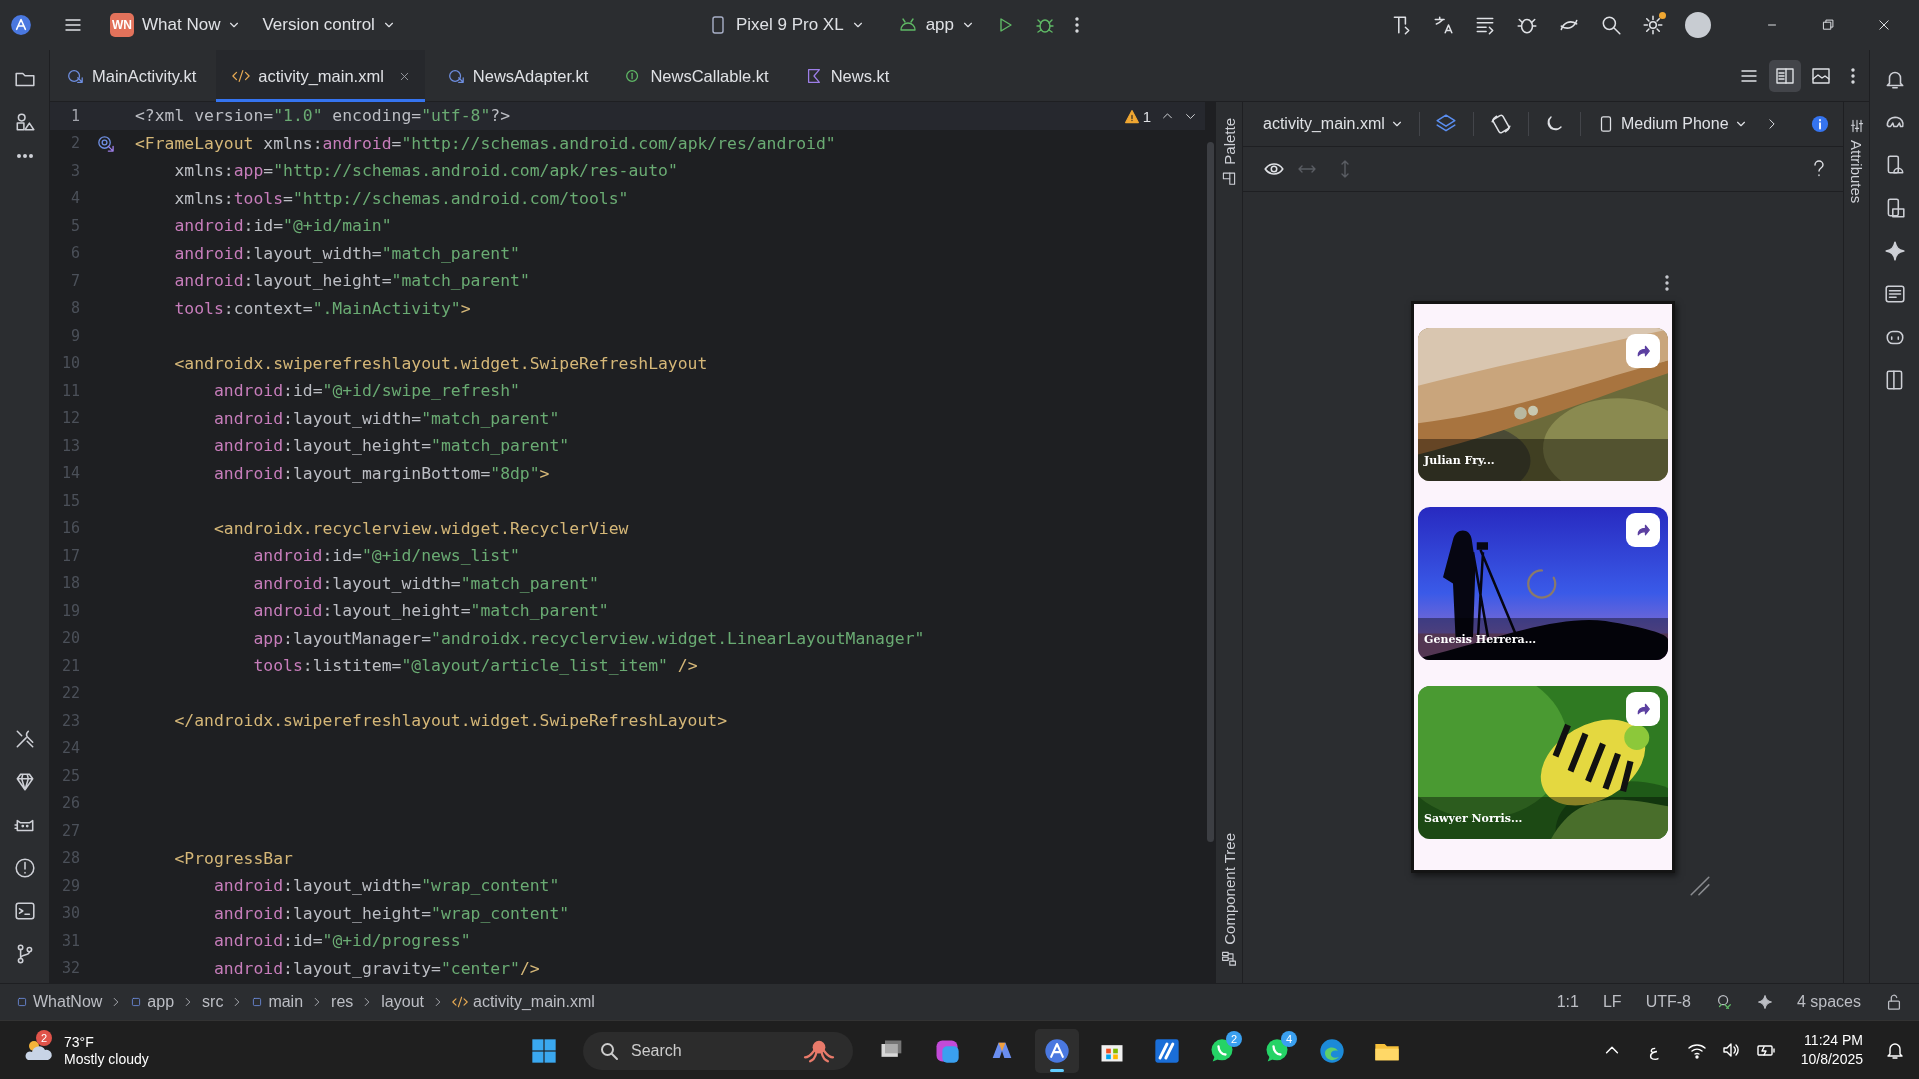  I want to click on breadcrumb: activity_main.xml, so click(523, 1002).